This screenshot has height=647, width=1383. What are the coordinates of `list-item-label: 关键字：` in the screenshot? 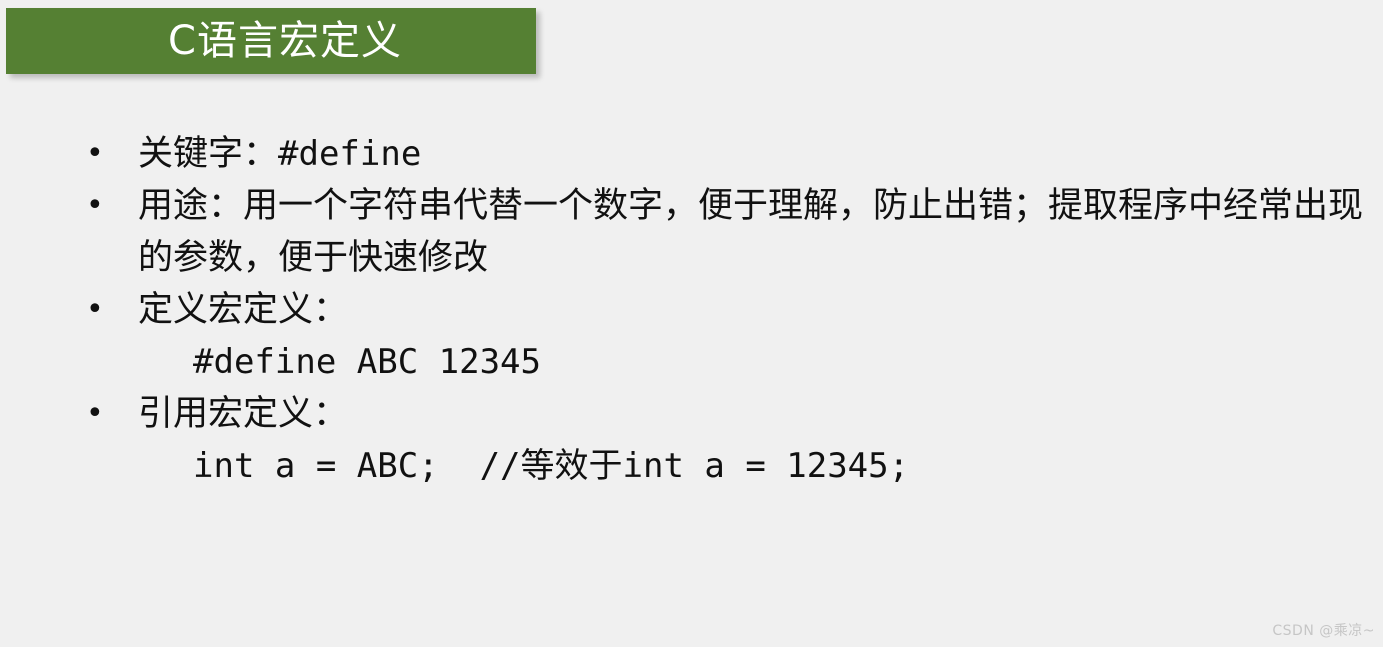 It's located at (208, 154).